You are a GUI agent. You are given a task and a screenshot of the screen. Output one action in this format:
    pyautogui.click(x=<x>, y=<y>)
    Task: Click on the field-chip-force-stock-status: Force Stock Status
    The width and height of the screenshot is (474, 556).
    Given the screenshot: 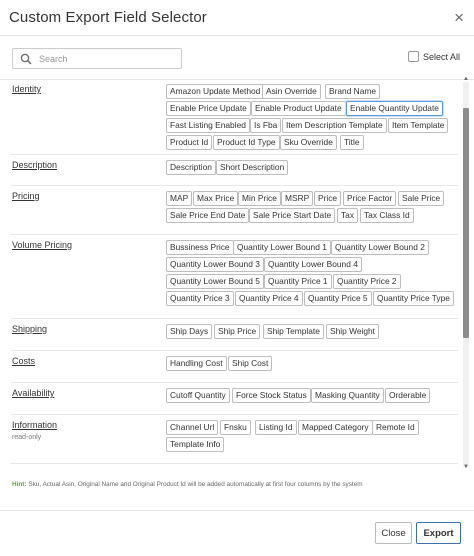 What is the action you would take?
    pyautogui.click(x=271, y=395)
    